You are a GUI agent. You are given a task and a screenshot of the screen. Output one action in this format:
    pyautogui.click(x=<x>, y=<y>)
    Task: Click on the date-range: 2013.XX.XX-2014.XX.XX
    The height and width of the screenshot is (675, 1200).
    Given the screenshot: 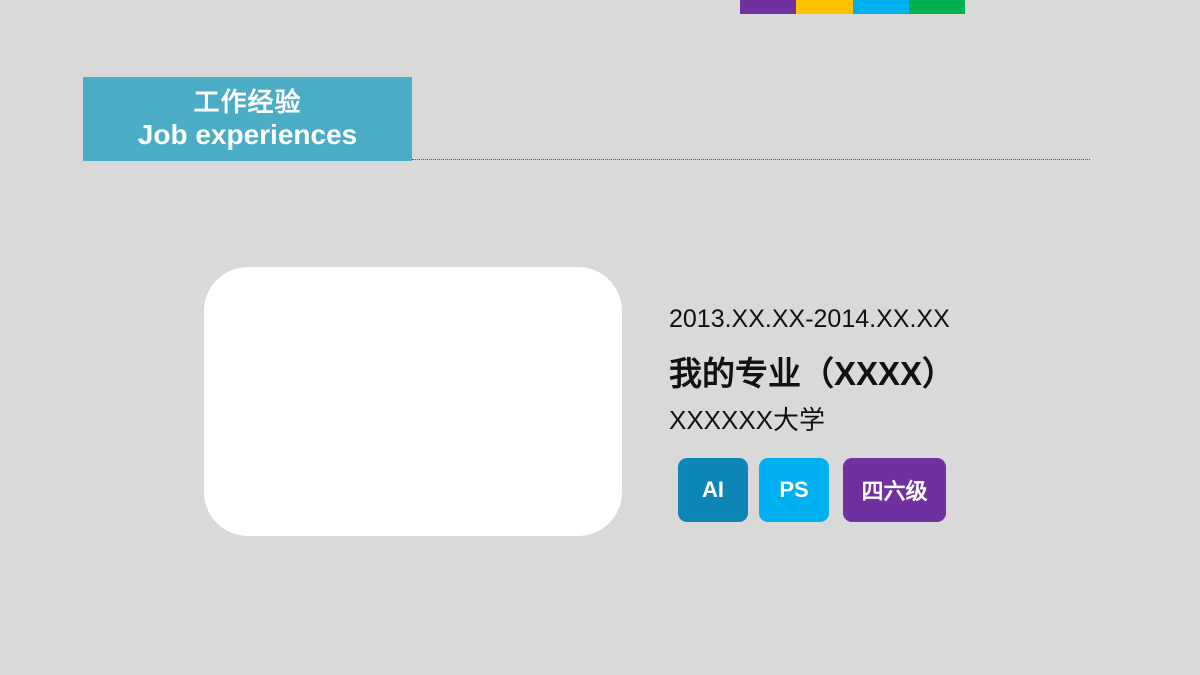 What is the action you would take?
    pyautogui.click(x=809, y=319)
    